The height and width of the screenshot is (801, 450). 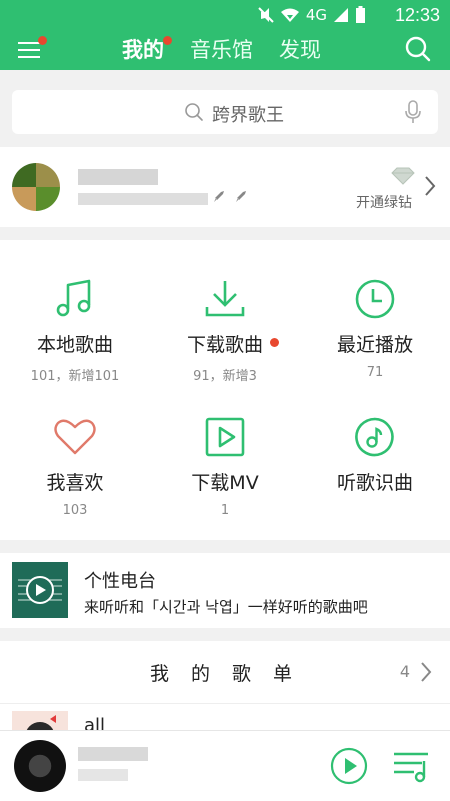 I want to click on signal-icon, so click(x=341, y=15).